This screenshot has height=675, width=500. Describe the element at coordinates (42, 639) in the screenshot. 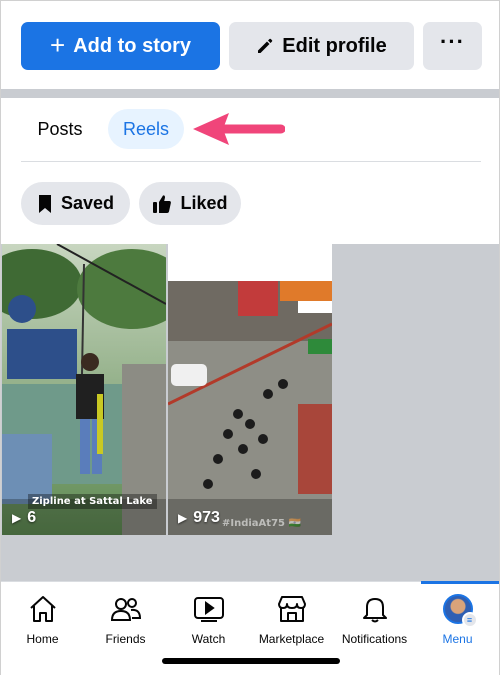

I see `nav-home-label: Home` at that location.